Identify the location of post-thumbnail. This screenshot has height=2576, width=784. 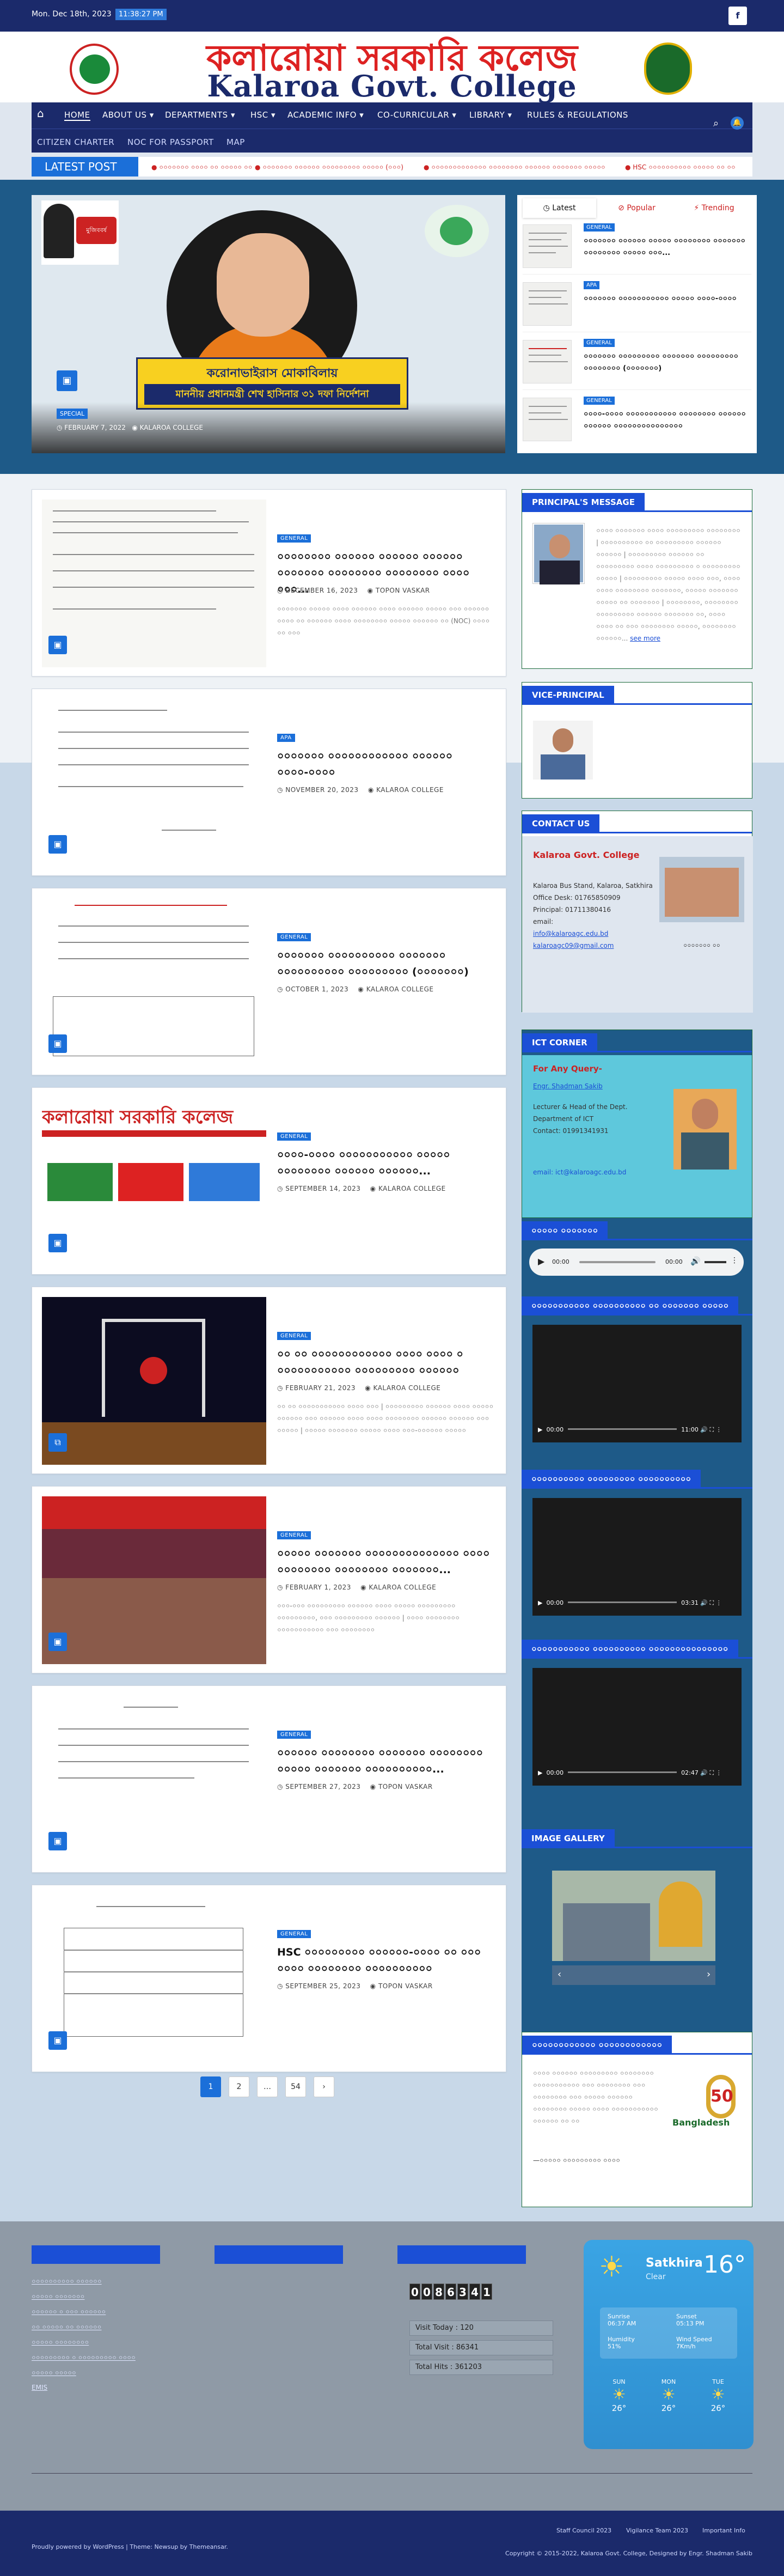
(154, 1381).